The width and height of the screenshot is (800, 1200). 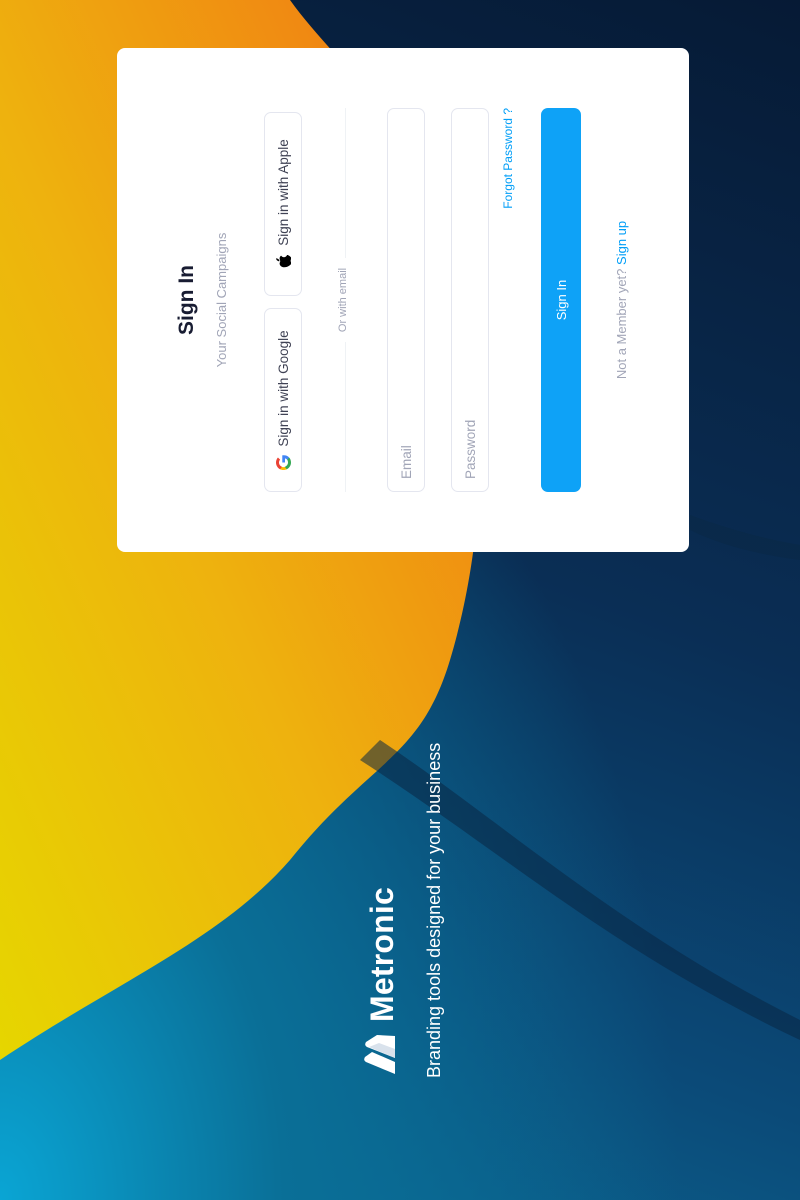 I want to click on email-field, so click(x=406, y=300).